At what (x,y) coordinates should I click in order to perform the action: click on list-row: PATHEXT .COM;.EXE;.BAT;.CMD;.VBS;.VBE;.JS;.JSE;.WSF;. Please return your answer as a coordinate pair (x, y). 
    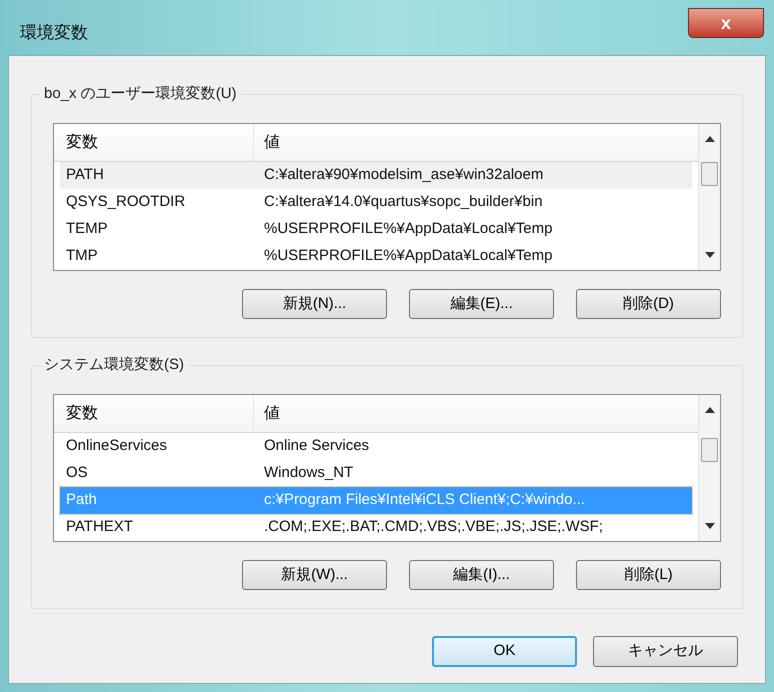
    Looking at the image, I should click on (376, 527).